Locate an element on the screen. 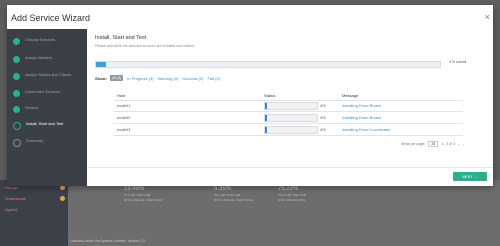  items-per-page-select: 25 is located at coordinates (433, 144).